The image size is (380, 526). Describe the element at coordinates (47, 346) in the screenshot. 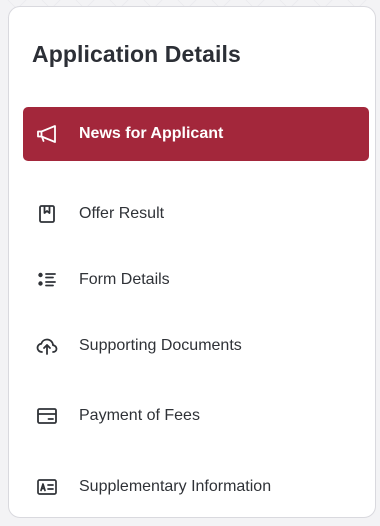

I see `cloud-upload-icon` at that location.